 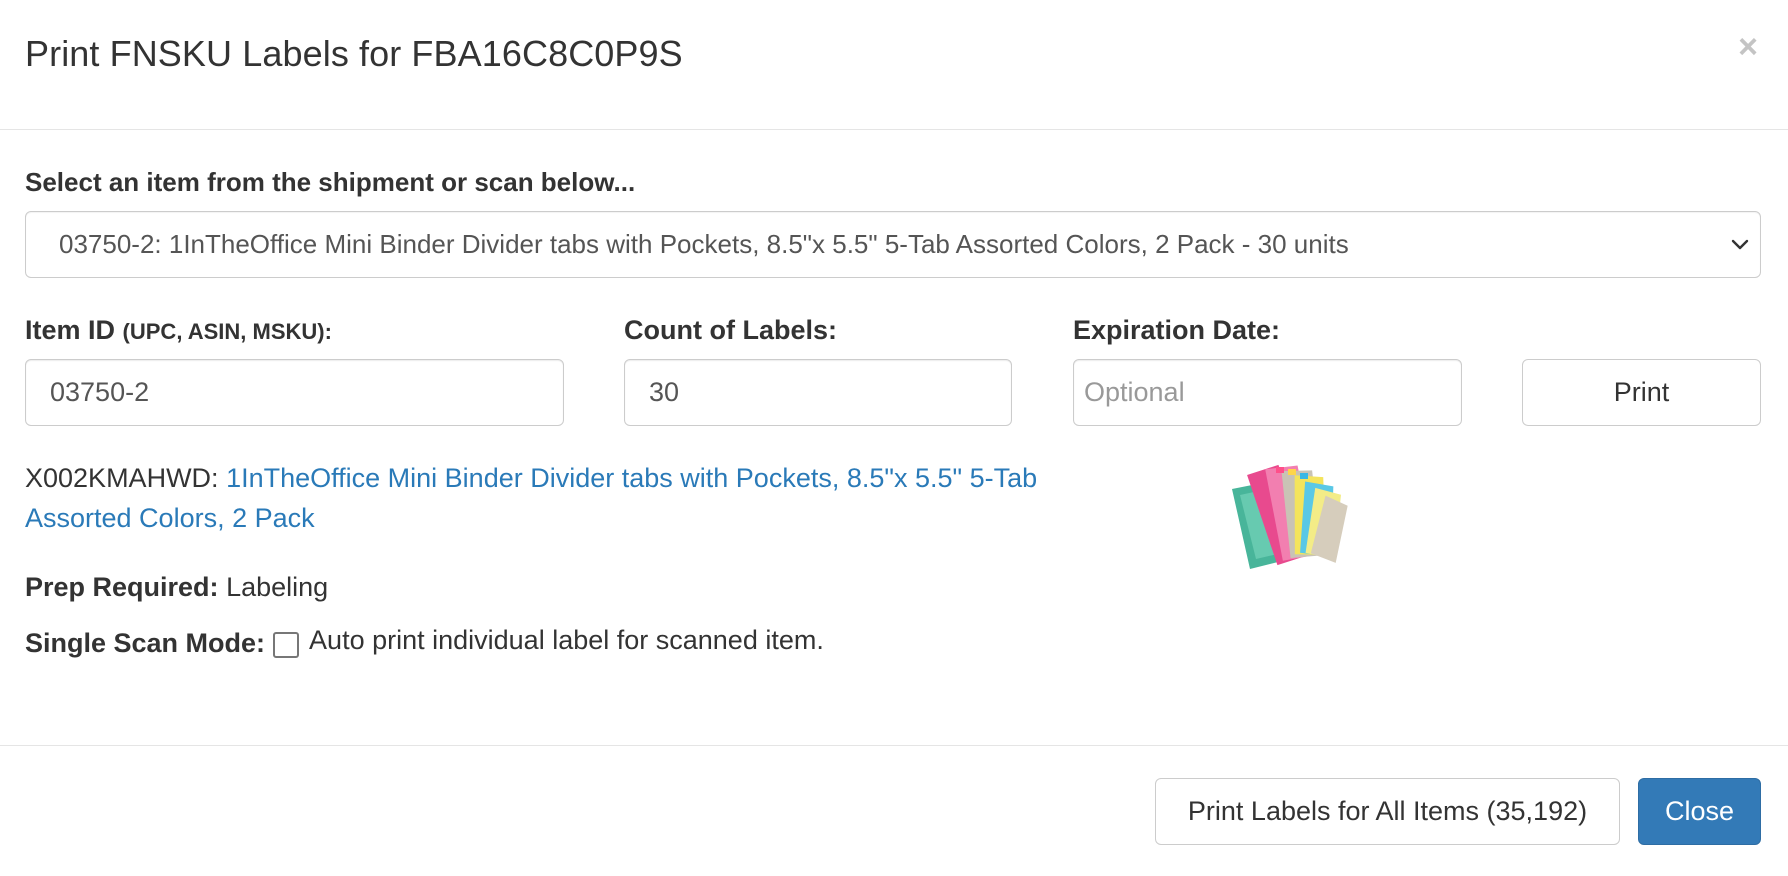 I want to click on chevron-down-icon, so click(x=1740, y=244).